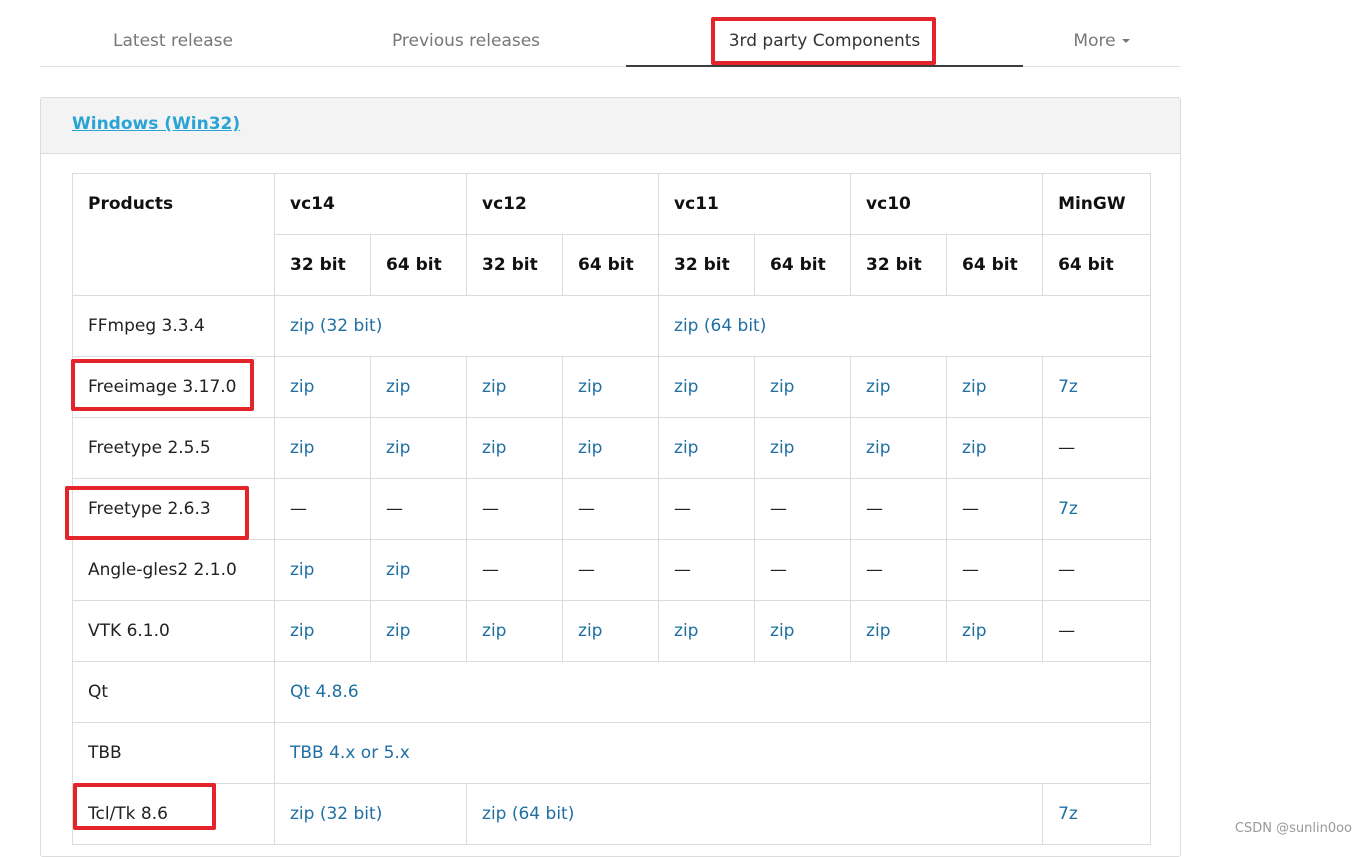  I want to click on caret-down-icon, so click(1125, 41).